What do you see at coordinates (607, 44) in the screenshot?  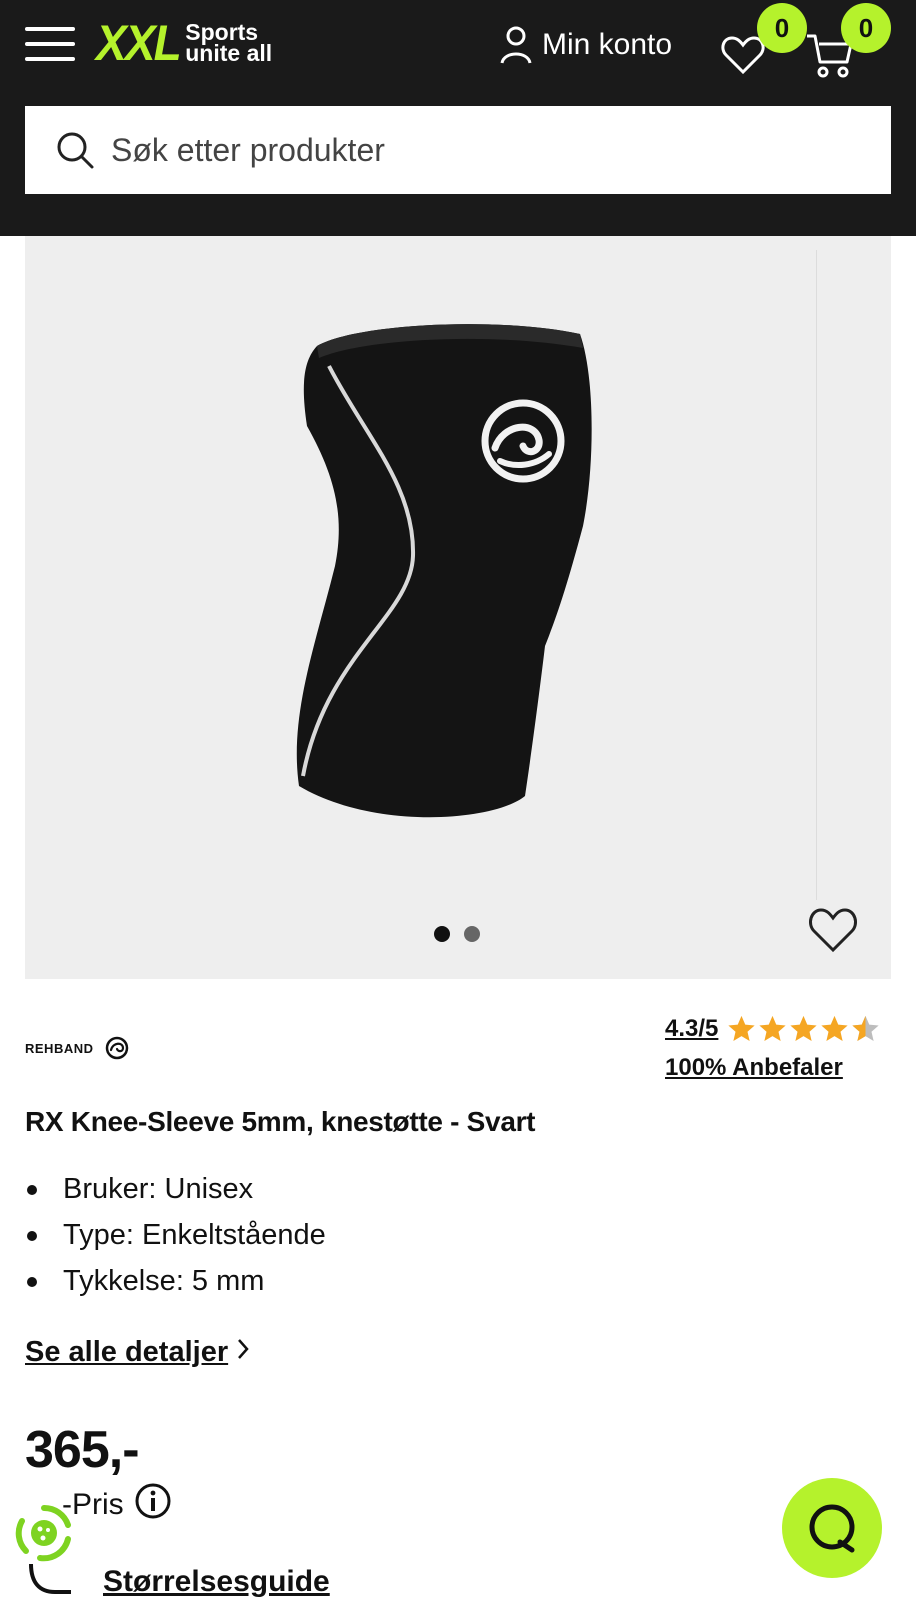 I see `account-label: Min konto` at bounding box center [607, 44].